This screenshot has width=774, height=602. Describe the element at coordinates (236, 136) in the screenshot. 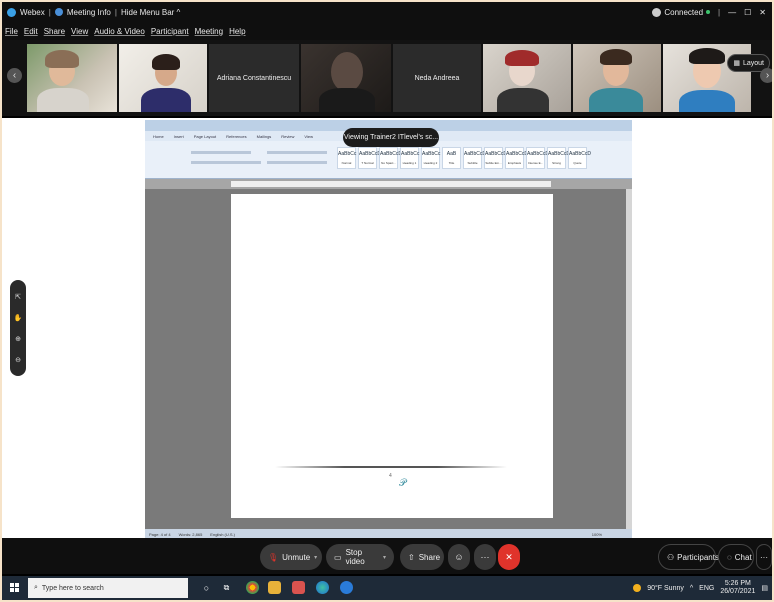

I see `word-tab: References` at that location.